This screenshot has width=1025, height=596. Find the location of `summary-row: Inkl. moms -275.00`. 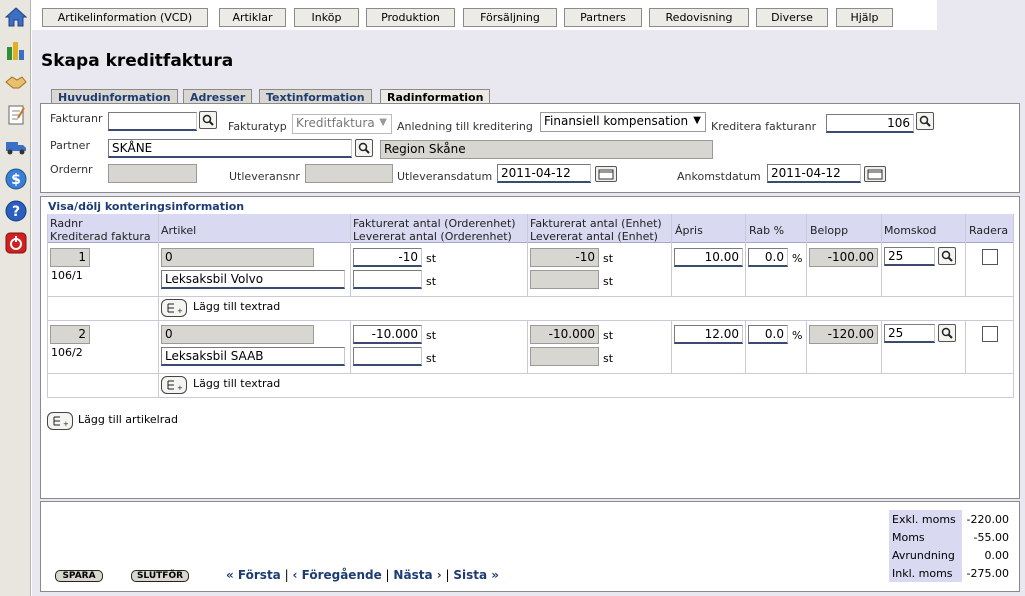

summary-row: Inkl. moms -275.00 is located at coordinates (950, 573).